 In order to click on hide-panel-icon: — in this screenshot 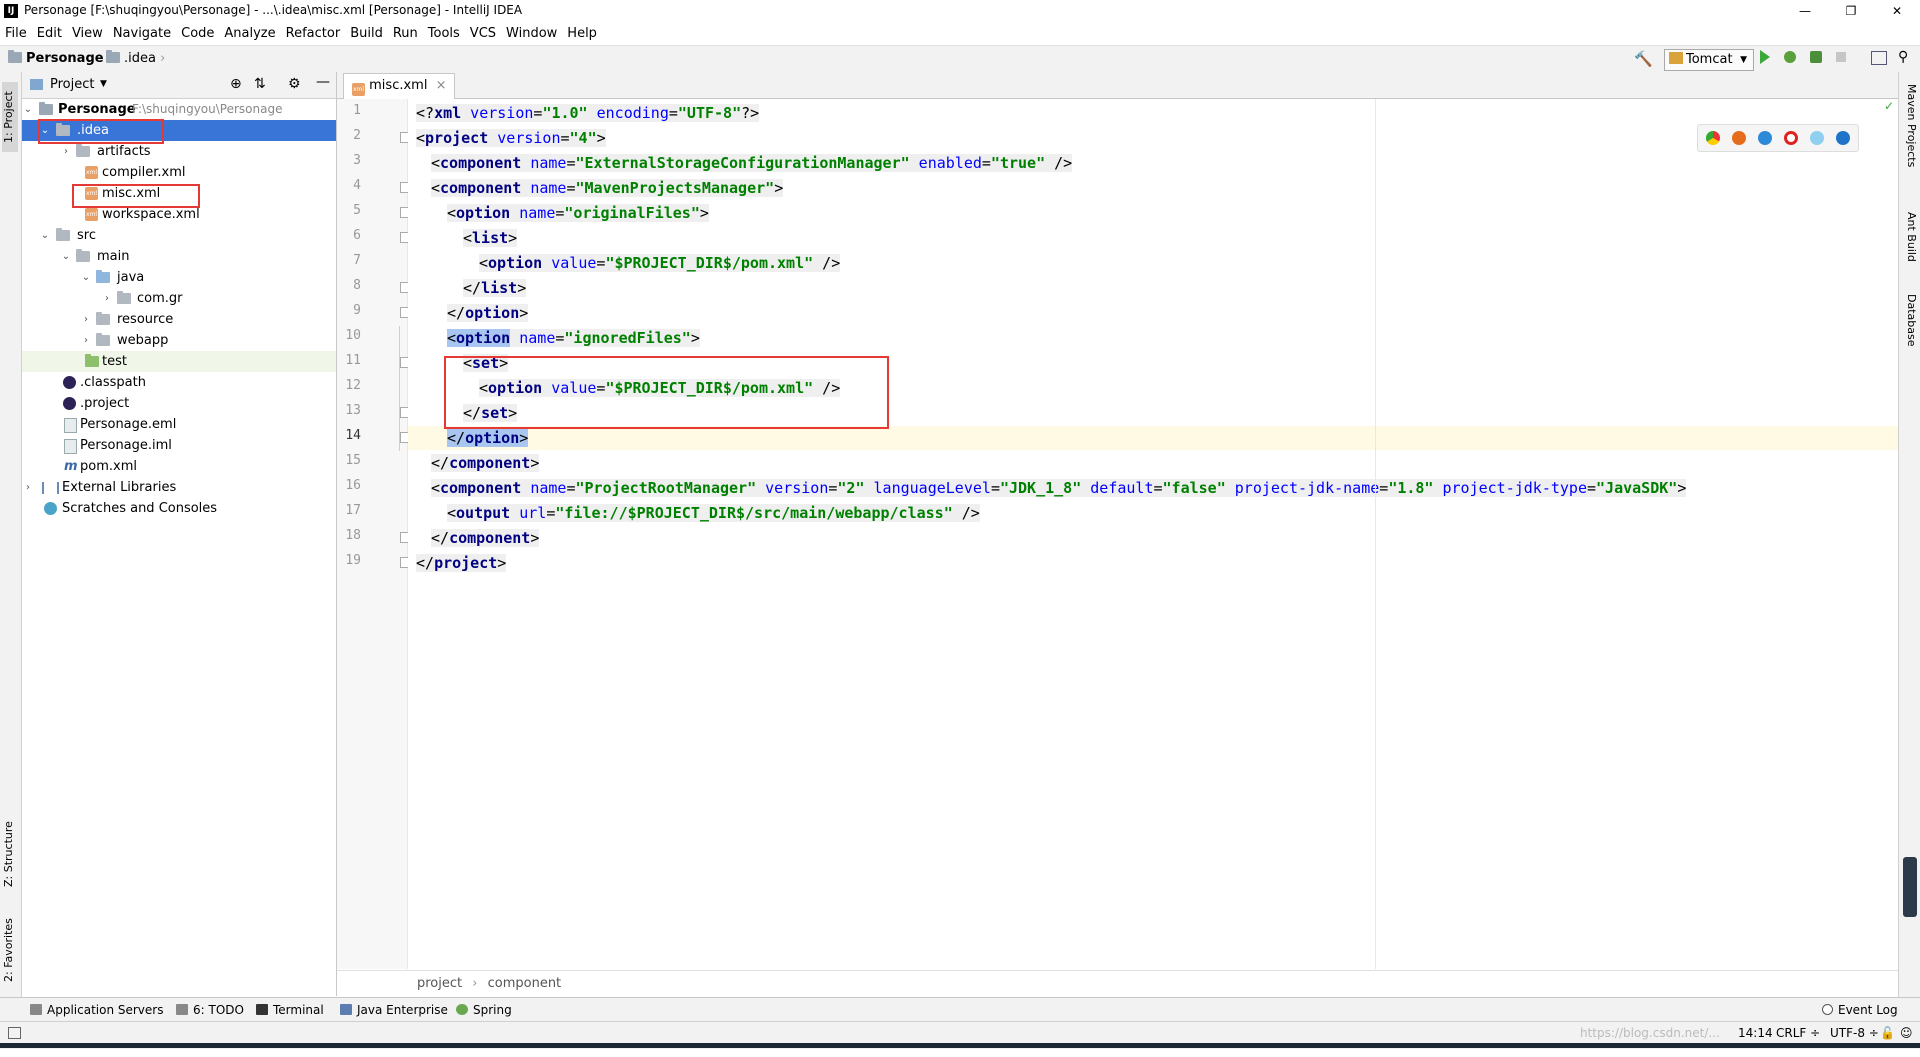, I will do `click(323, 82)`.